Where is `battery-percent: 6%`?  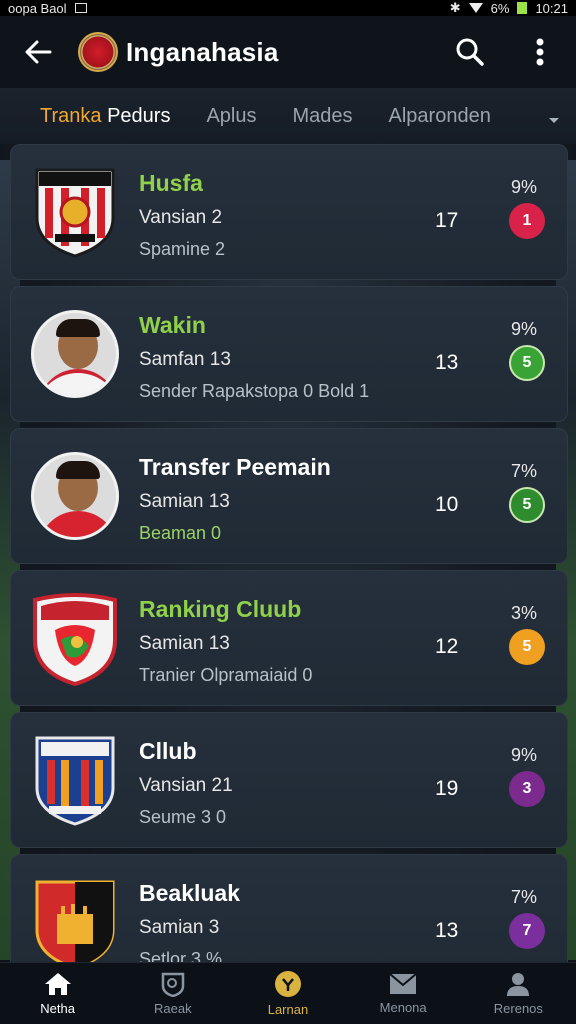
battery-percent: 6% is located at coordinates (500, 8).